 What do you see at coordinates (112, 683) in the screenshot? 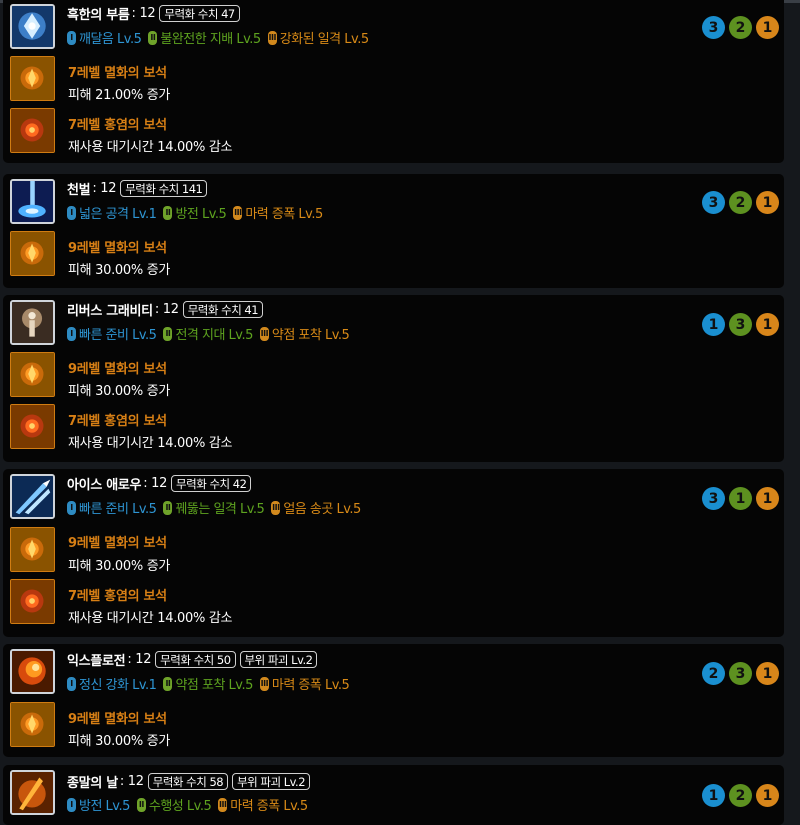
I see `tripod-1: I 정신 강화 Lv.1` at bounding box center [112, 683].